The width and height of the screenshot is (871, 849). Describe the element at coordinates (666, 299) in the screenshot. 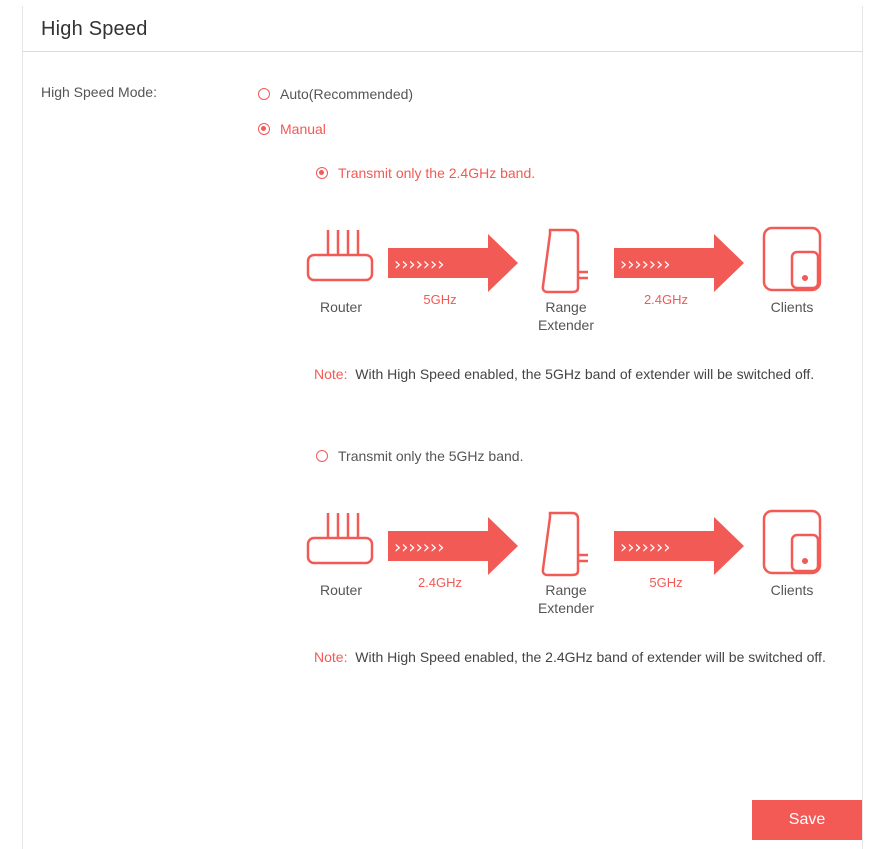

I see `second-band-label: 2.4GHz` at that location.